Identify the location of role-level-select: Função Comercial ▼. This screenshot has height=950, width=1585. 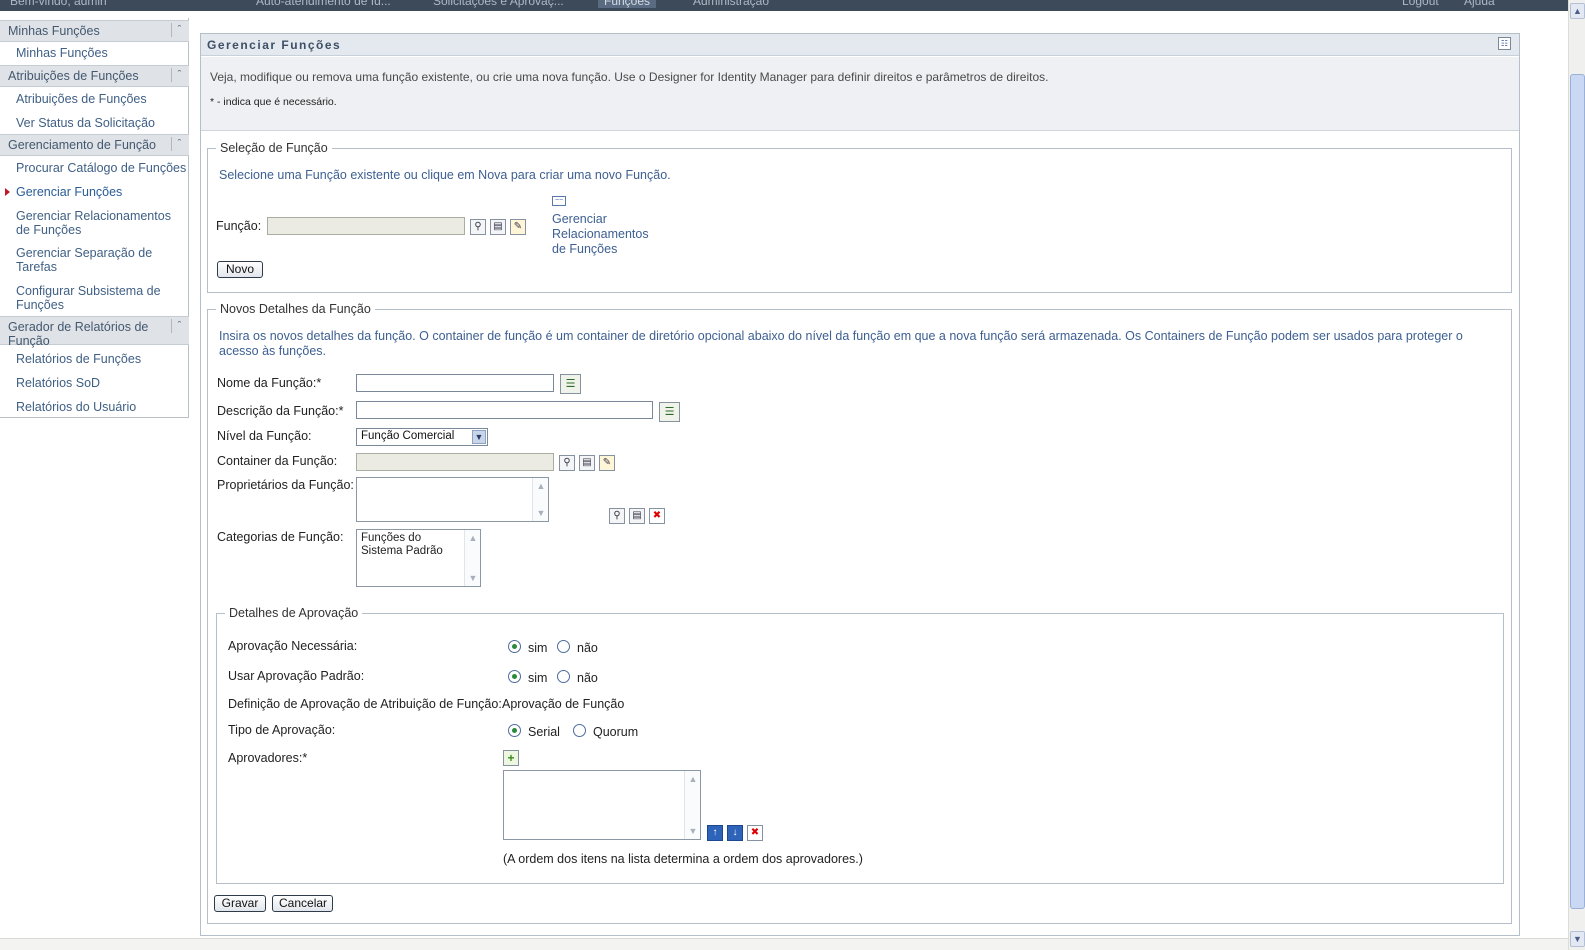
(422, 437).